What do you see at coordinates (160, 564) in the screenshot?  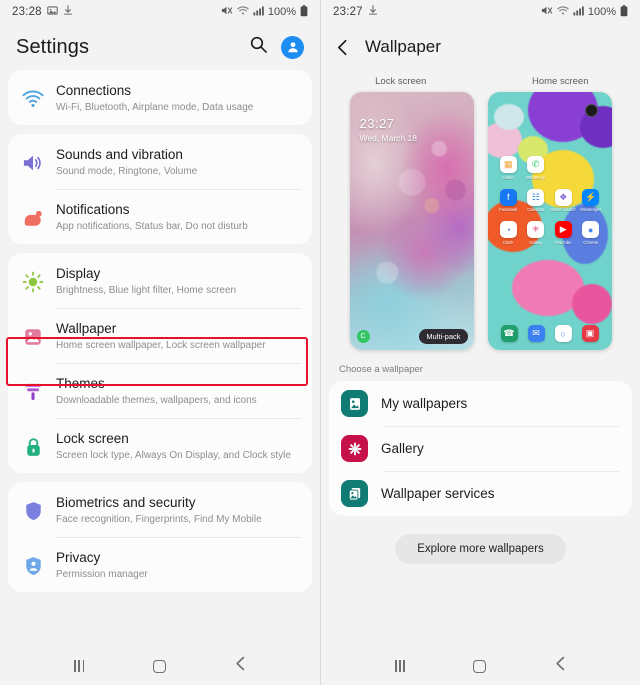 I see `settings-item-privacy: Privacy Permission manager` at bounding box center [160, 564].